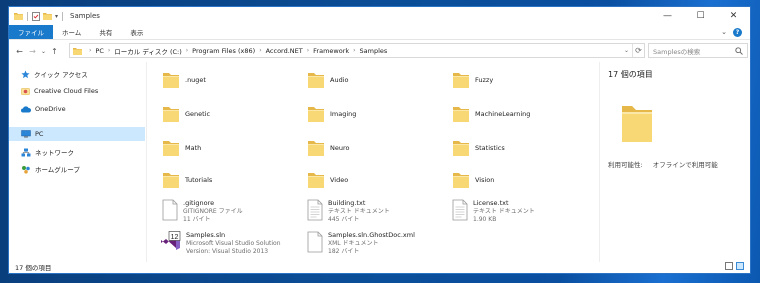 This screenshot has width=760, height=283. What do you see at coordinates (347, 203) in the screenshot?
I see `item-name: Building.txt` at bounding box center [347, 203].